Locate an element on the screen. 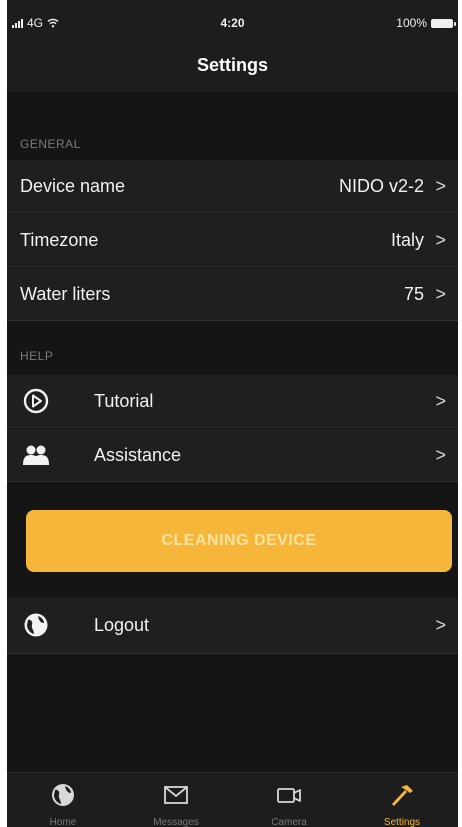  tab-label: Messages is located at coordinates (176, 822).